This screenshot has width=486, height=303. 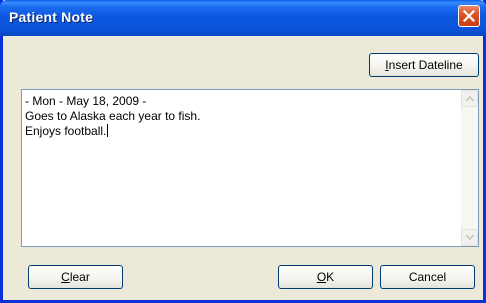 What do you see at coordinates (86, 101) in the screenshot?
I see `note-line: - Mon - May 18, 2009 -` at bounding box center [86, 101].